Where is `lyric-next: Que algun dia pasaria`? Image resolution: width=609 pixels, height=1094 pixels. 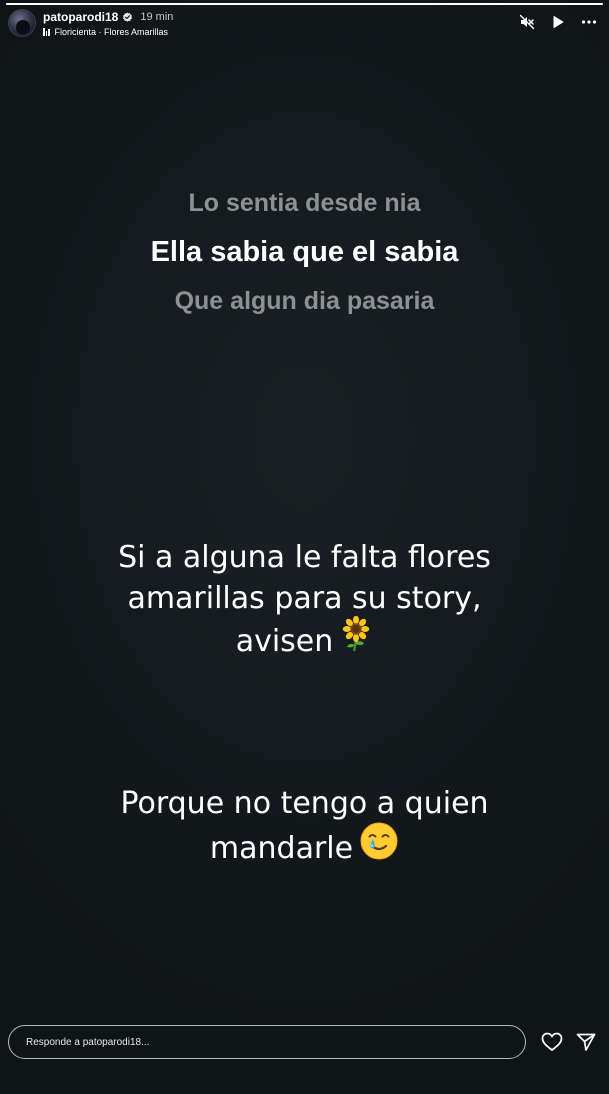
lyric-next: Que algun dia pasaria is located at coordinates (304, 301).